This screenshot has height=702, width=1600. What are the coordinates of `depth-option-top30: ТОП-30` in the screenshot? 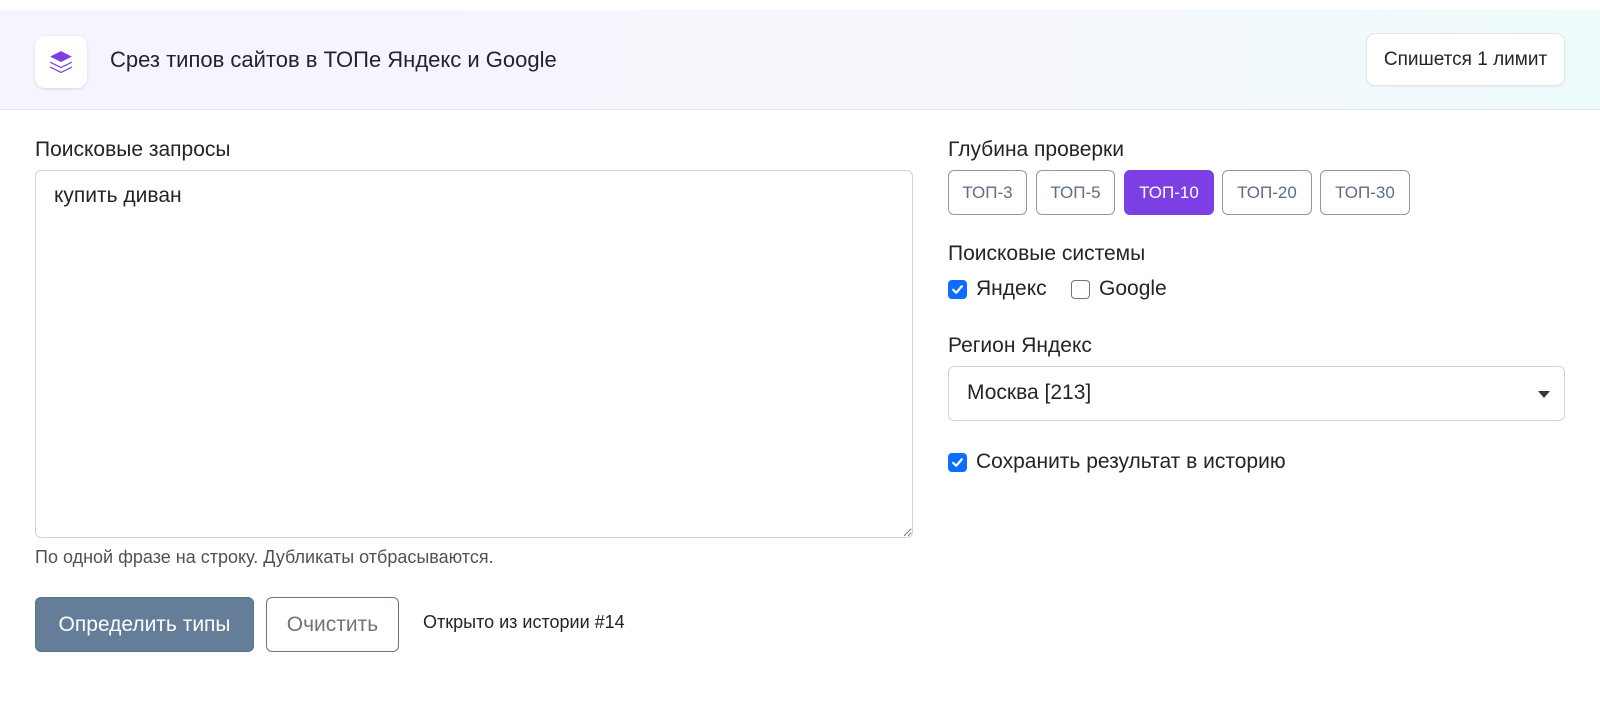 It's located at (1365, 192).